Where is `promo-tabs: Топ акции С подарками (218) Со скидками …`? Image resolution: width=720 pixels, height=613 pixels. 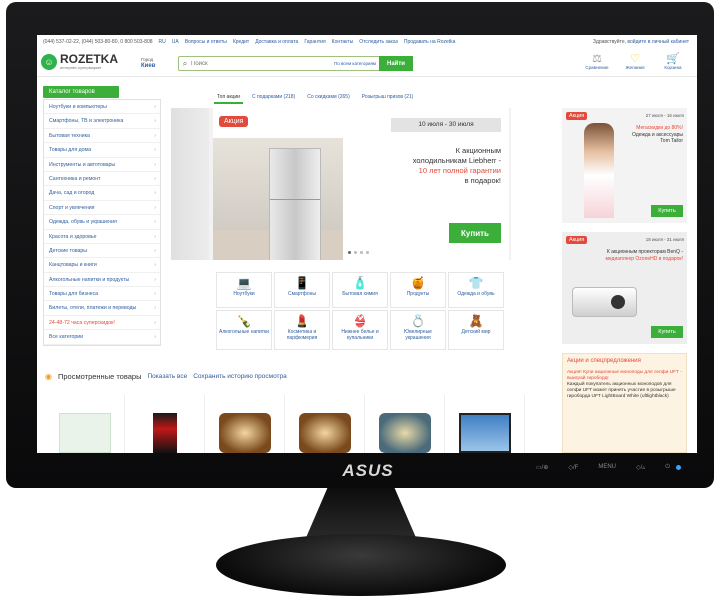
promo-tabs: Топ акции С подарками (218) Со скидками … is located at coordinates (315, 98).